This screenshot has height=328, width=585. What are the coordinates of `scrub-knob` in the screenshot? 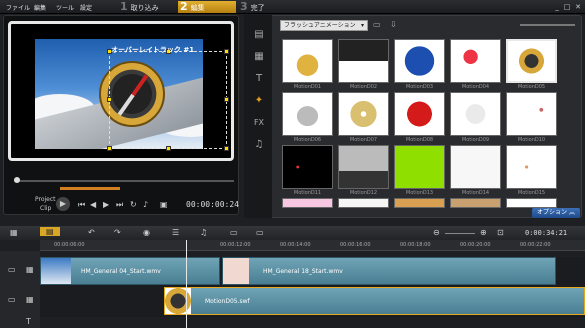 It's located at (17, 180).